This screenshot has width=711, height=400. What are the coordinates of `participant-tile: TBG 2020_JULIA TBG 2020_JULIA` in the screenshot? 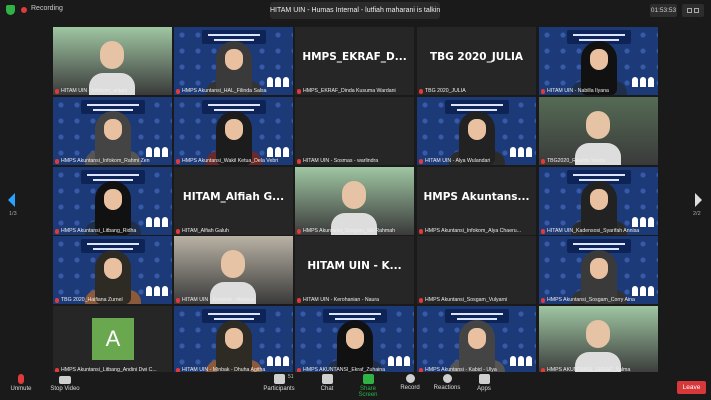 It's located at (476, 61).